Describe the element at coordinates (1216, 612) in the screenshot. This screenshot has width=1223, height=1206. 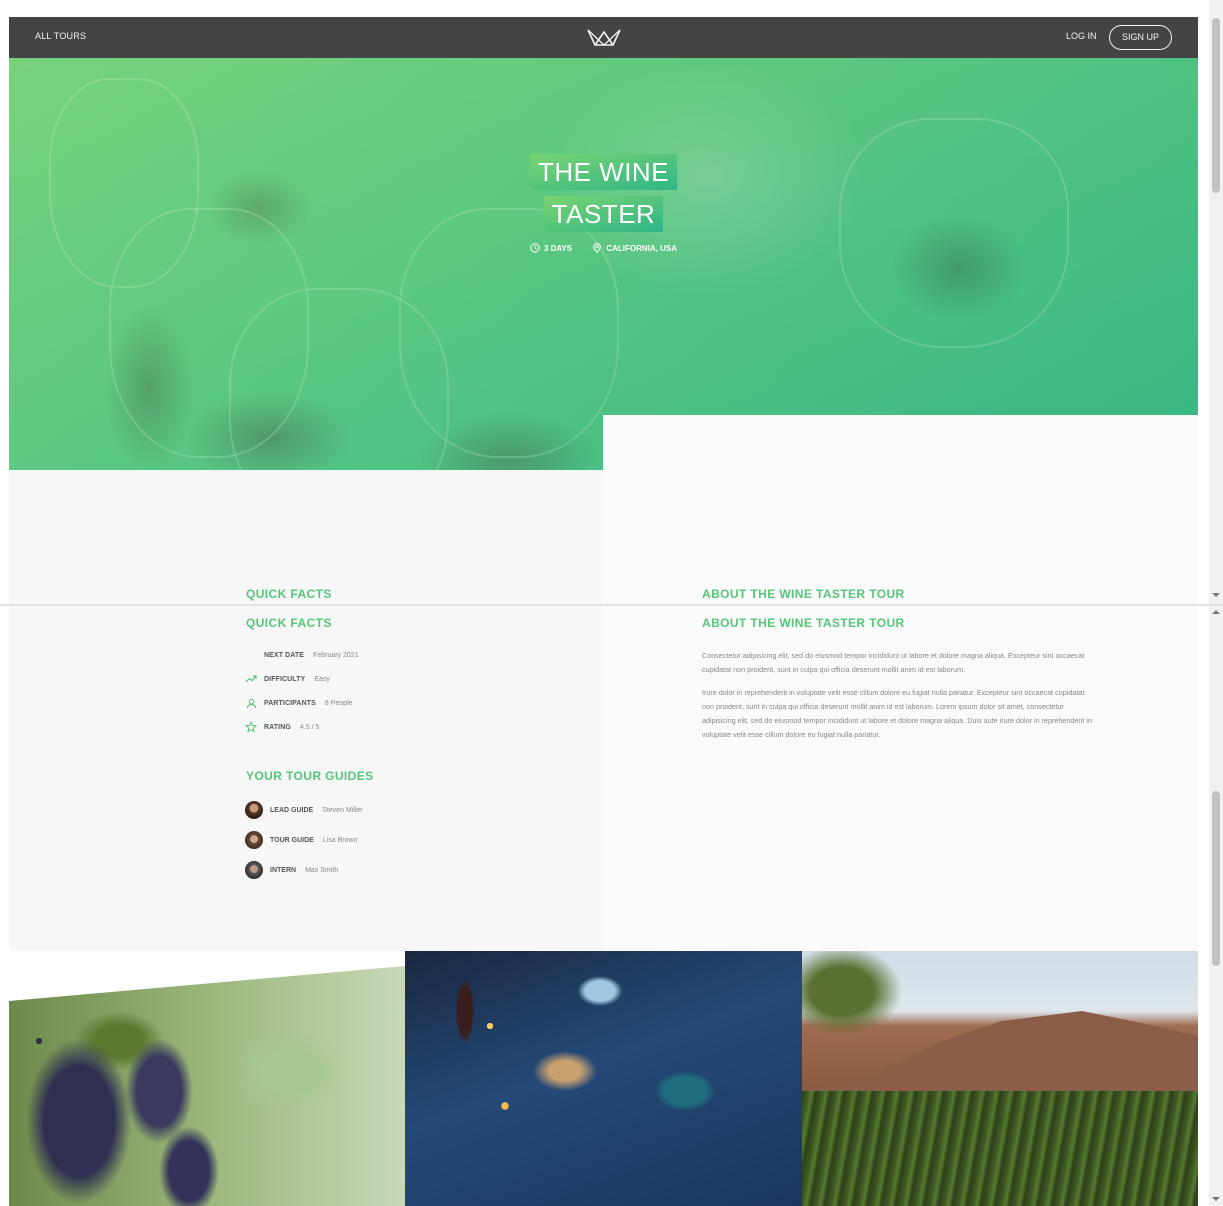
I see `scroll-up-arrow-icon` at that location.